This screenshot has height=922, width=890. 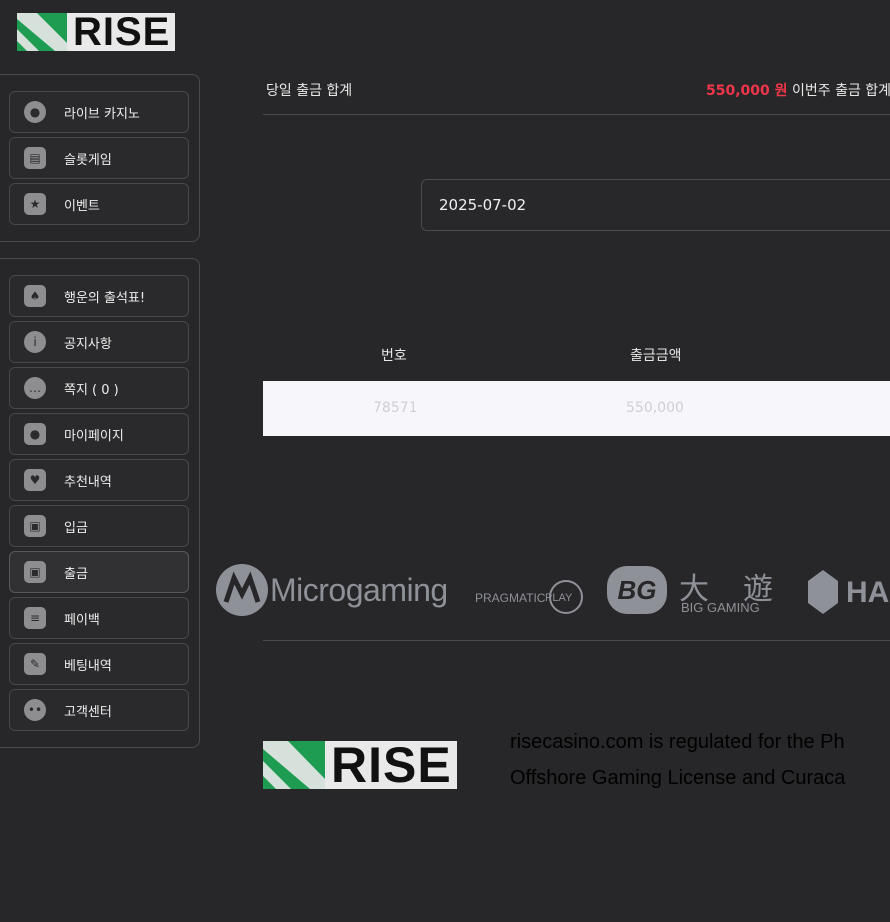 I want to click on info-icon: i, so click(x=35, y=342).